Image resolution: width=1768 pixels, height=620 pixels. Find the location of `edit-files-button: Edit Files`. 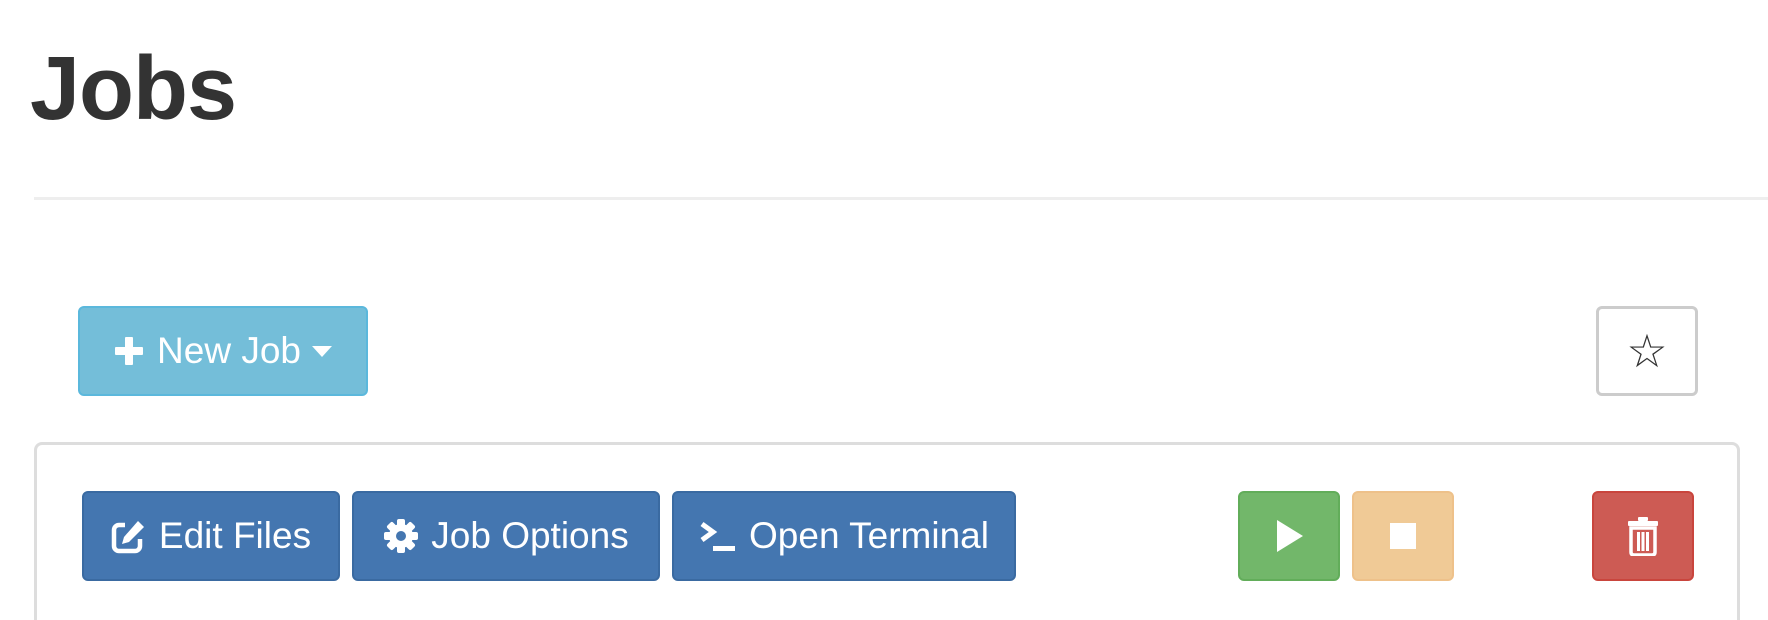

edit-files-button: Edit Files is located at coordinates (211, 536).